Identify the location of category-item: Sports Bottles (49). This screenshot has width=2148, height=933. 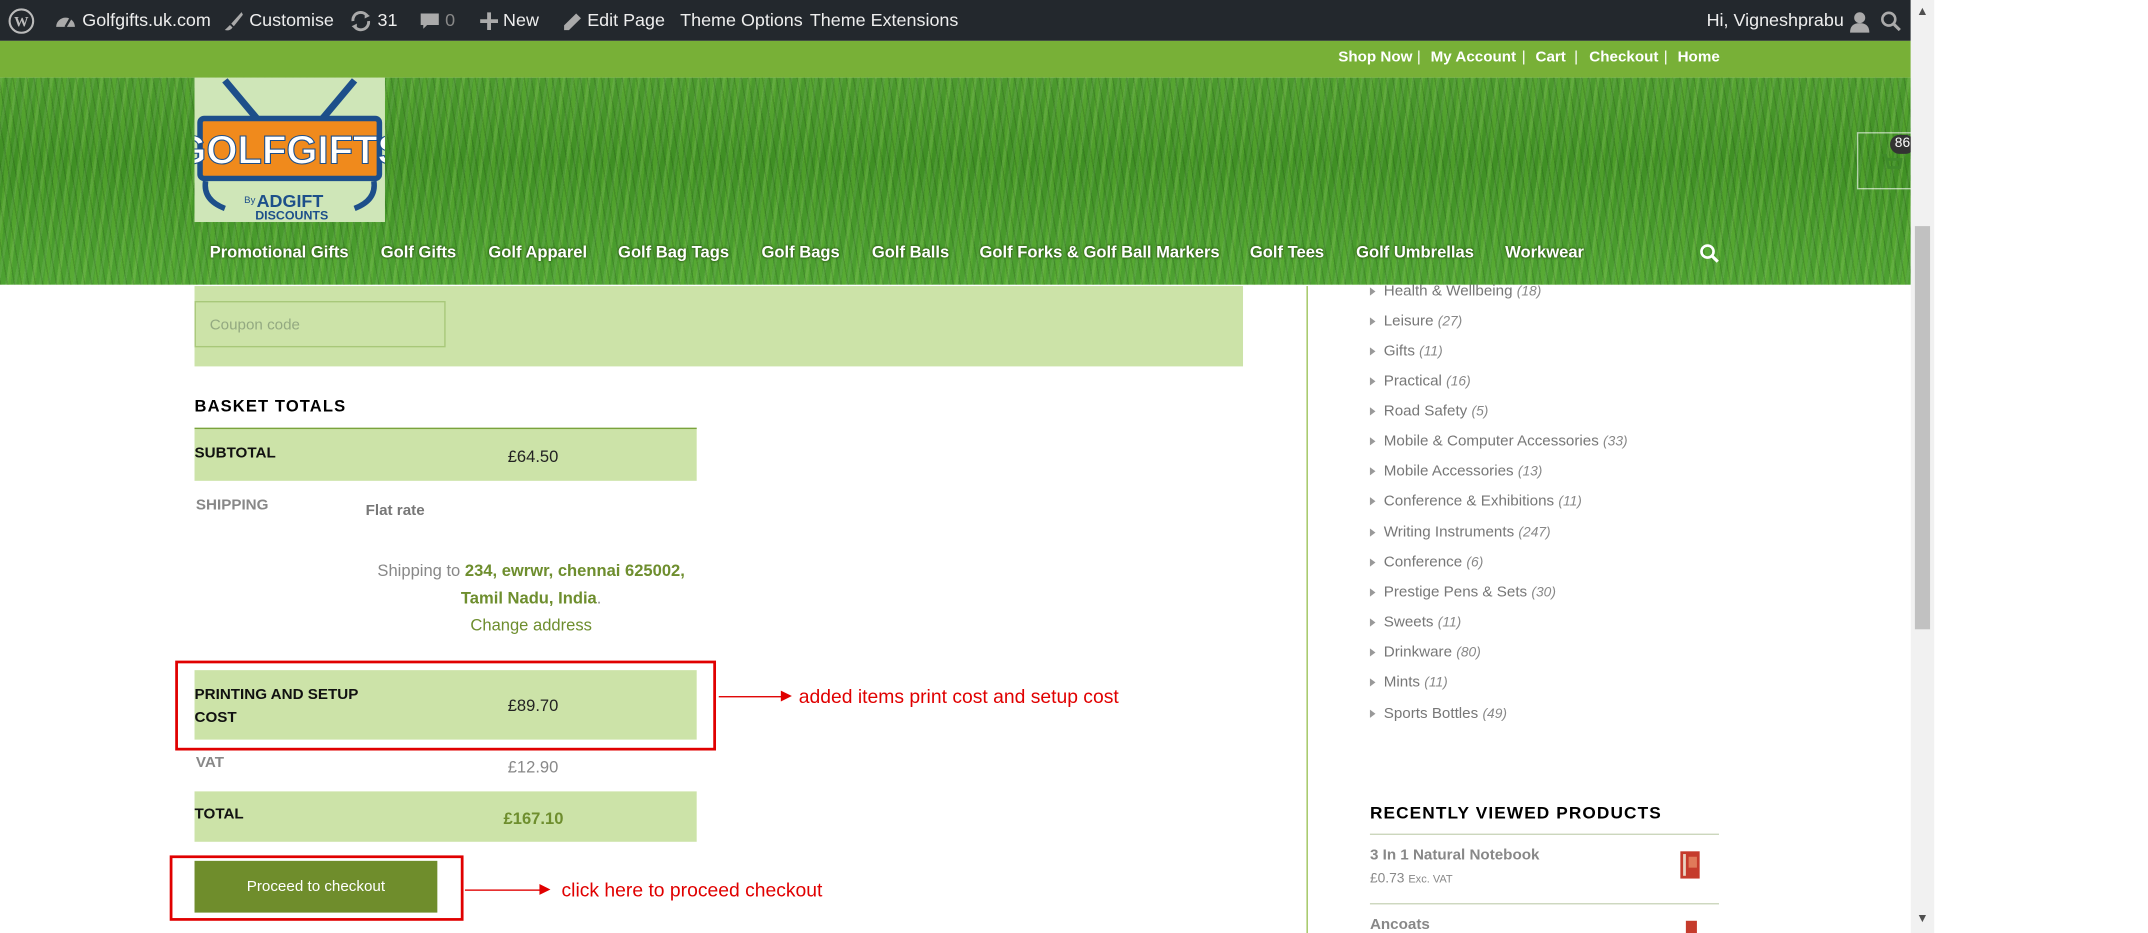
(1438, 713).